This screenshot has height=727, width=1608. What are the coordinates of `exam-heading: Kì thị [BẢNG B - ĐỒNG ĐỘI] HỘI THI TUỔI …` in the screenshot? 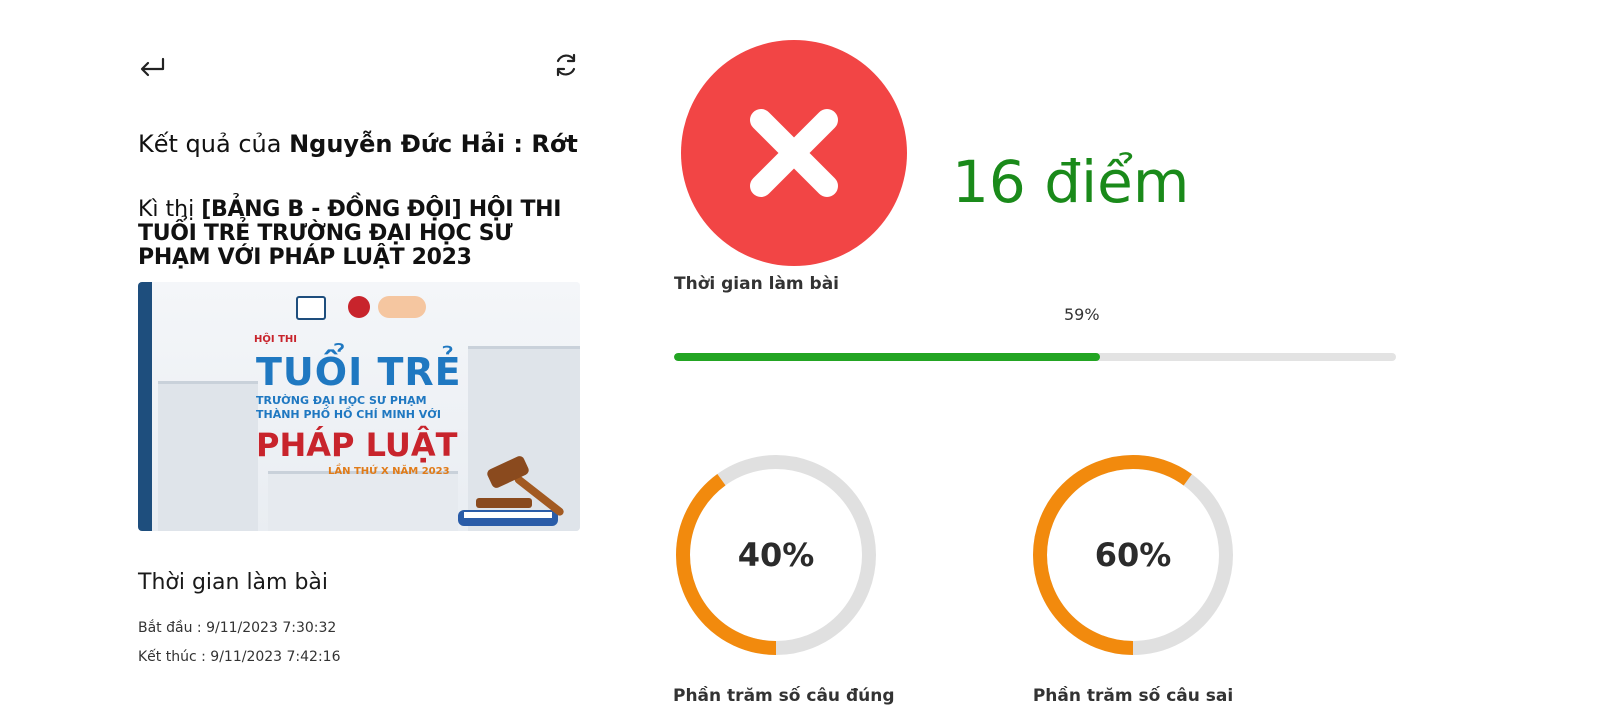 It's located at (358, 234).